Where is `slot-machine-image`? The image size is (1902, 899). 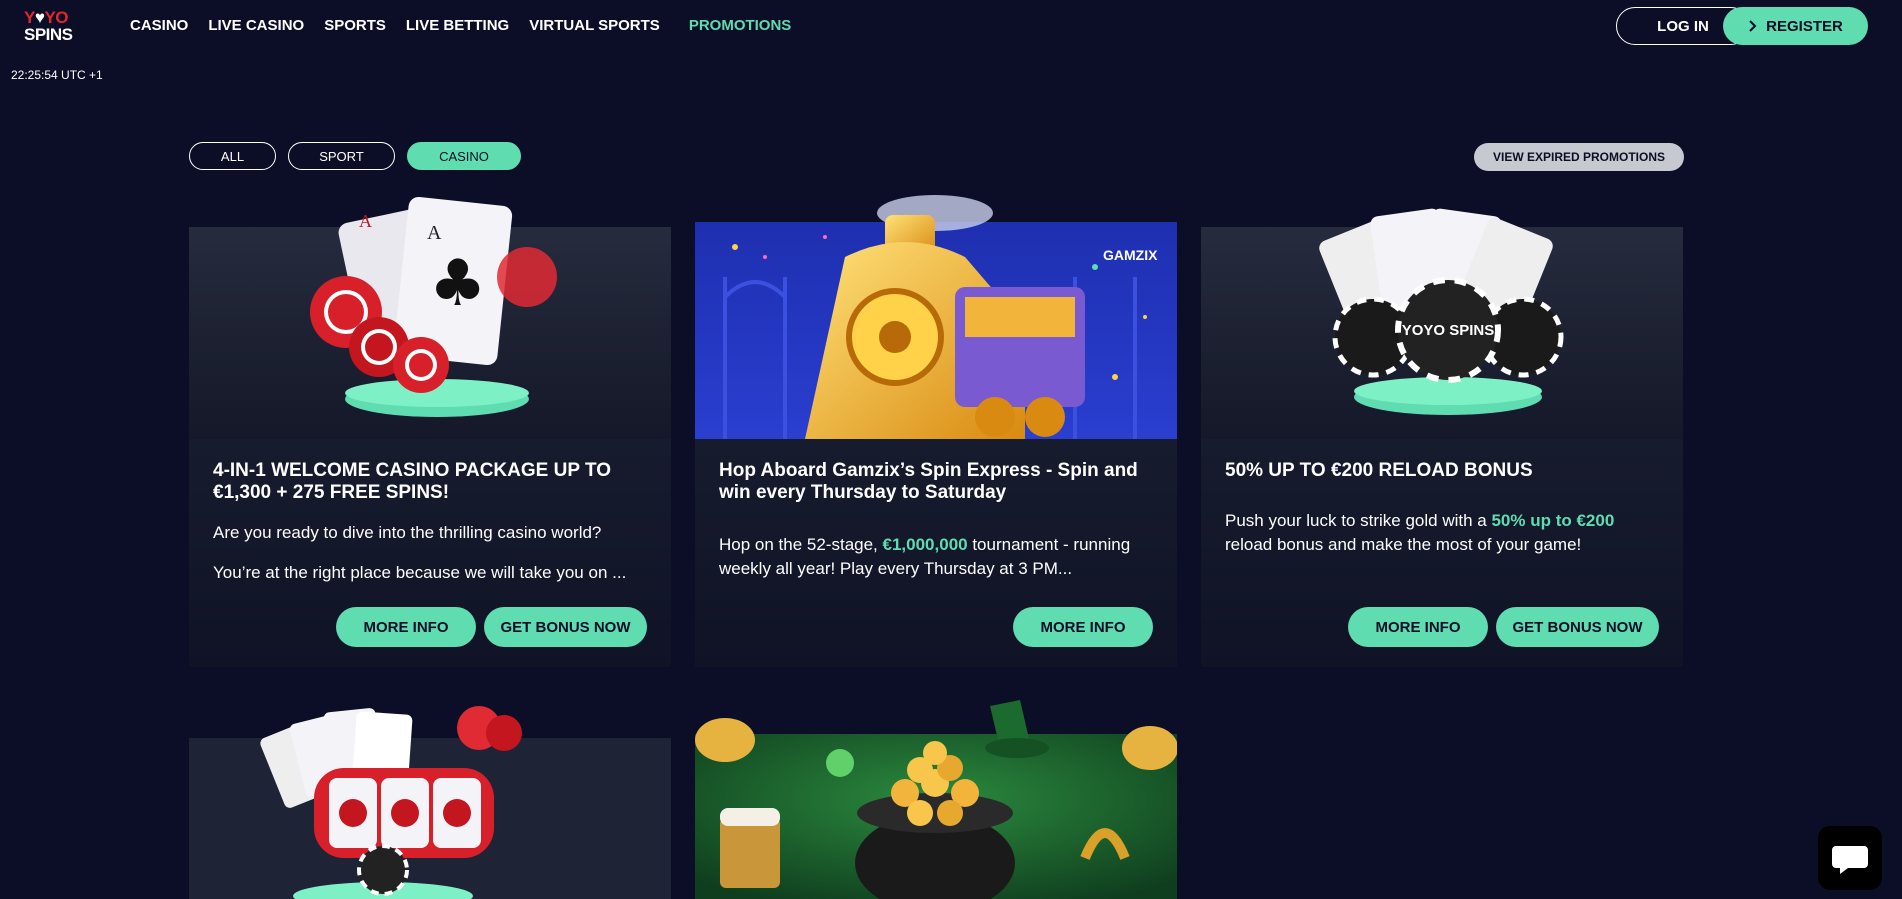
slot-machine-image is located at coordinates (430, 802).